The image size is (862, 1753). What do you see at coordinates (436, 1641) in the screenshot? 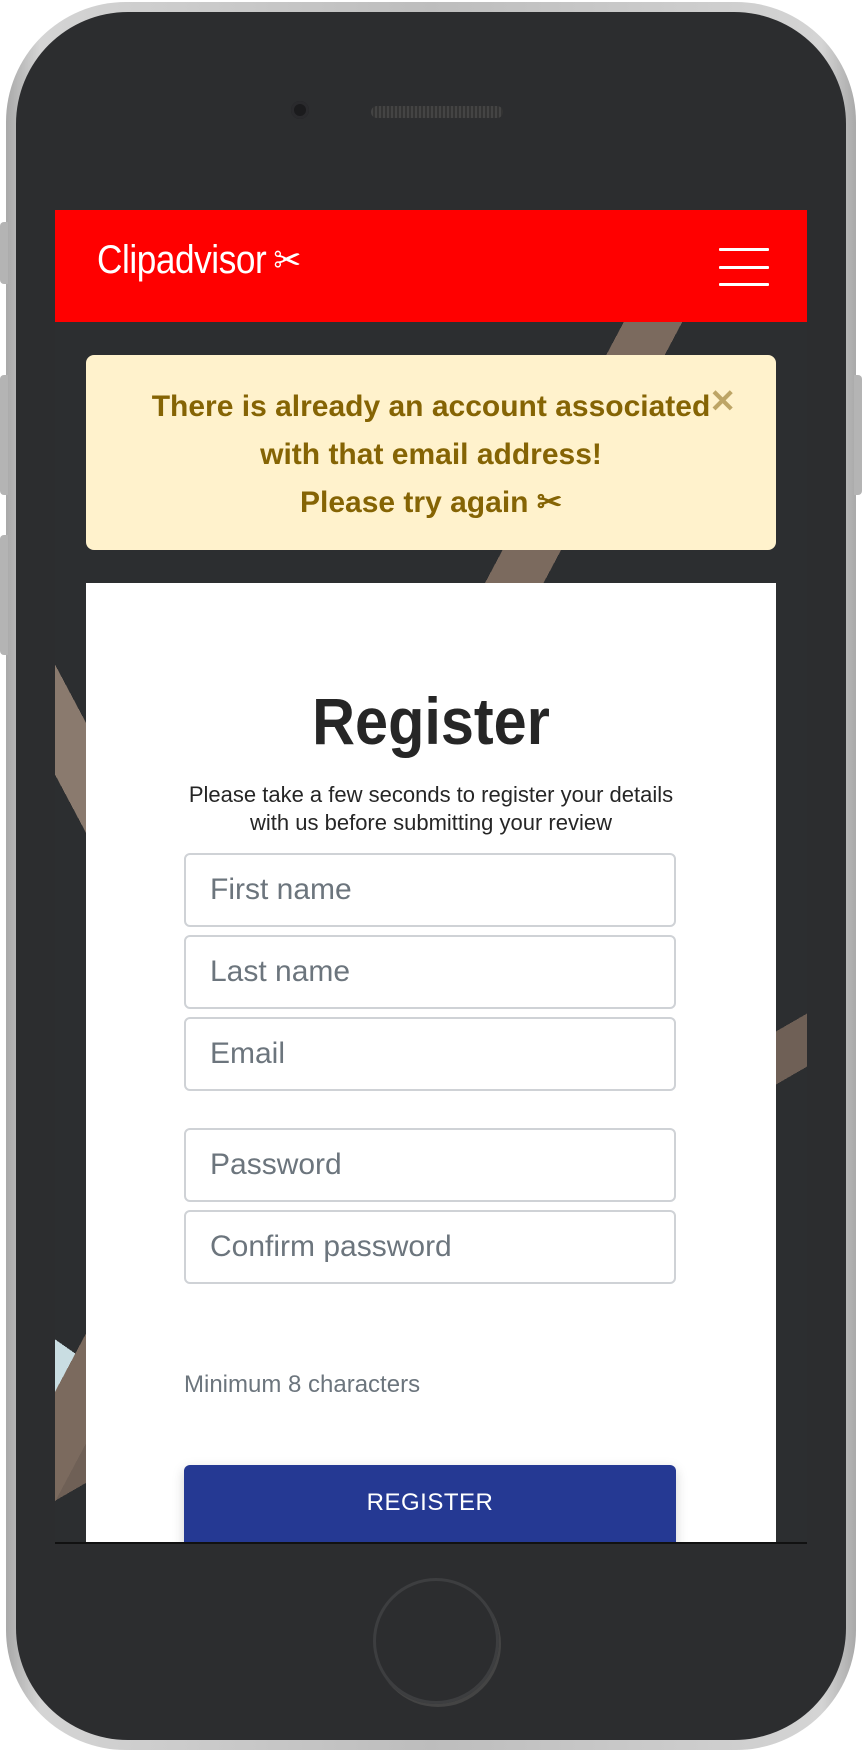
I see `home-button` at bounding box center [436, 1641].